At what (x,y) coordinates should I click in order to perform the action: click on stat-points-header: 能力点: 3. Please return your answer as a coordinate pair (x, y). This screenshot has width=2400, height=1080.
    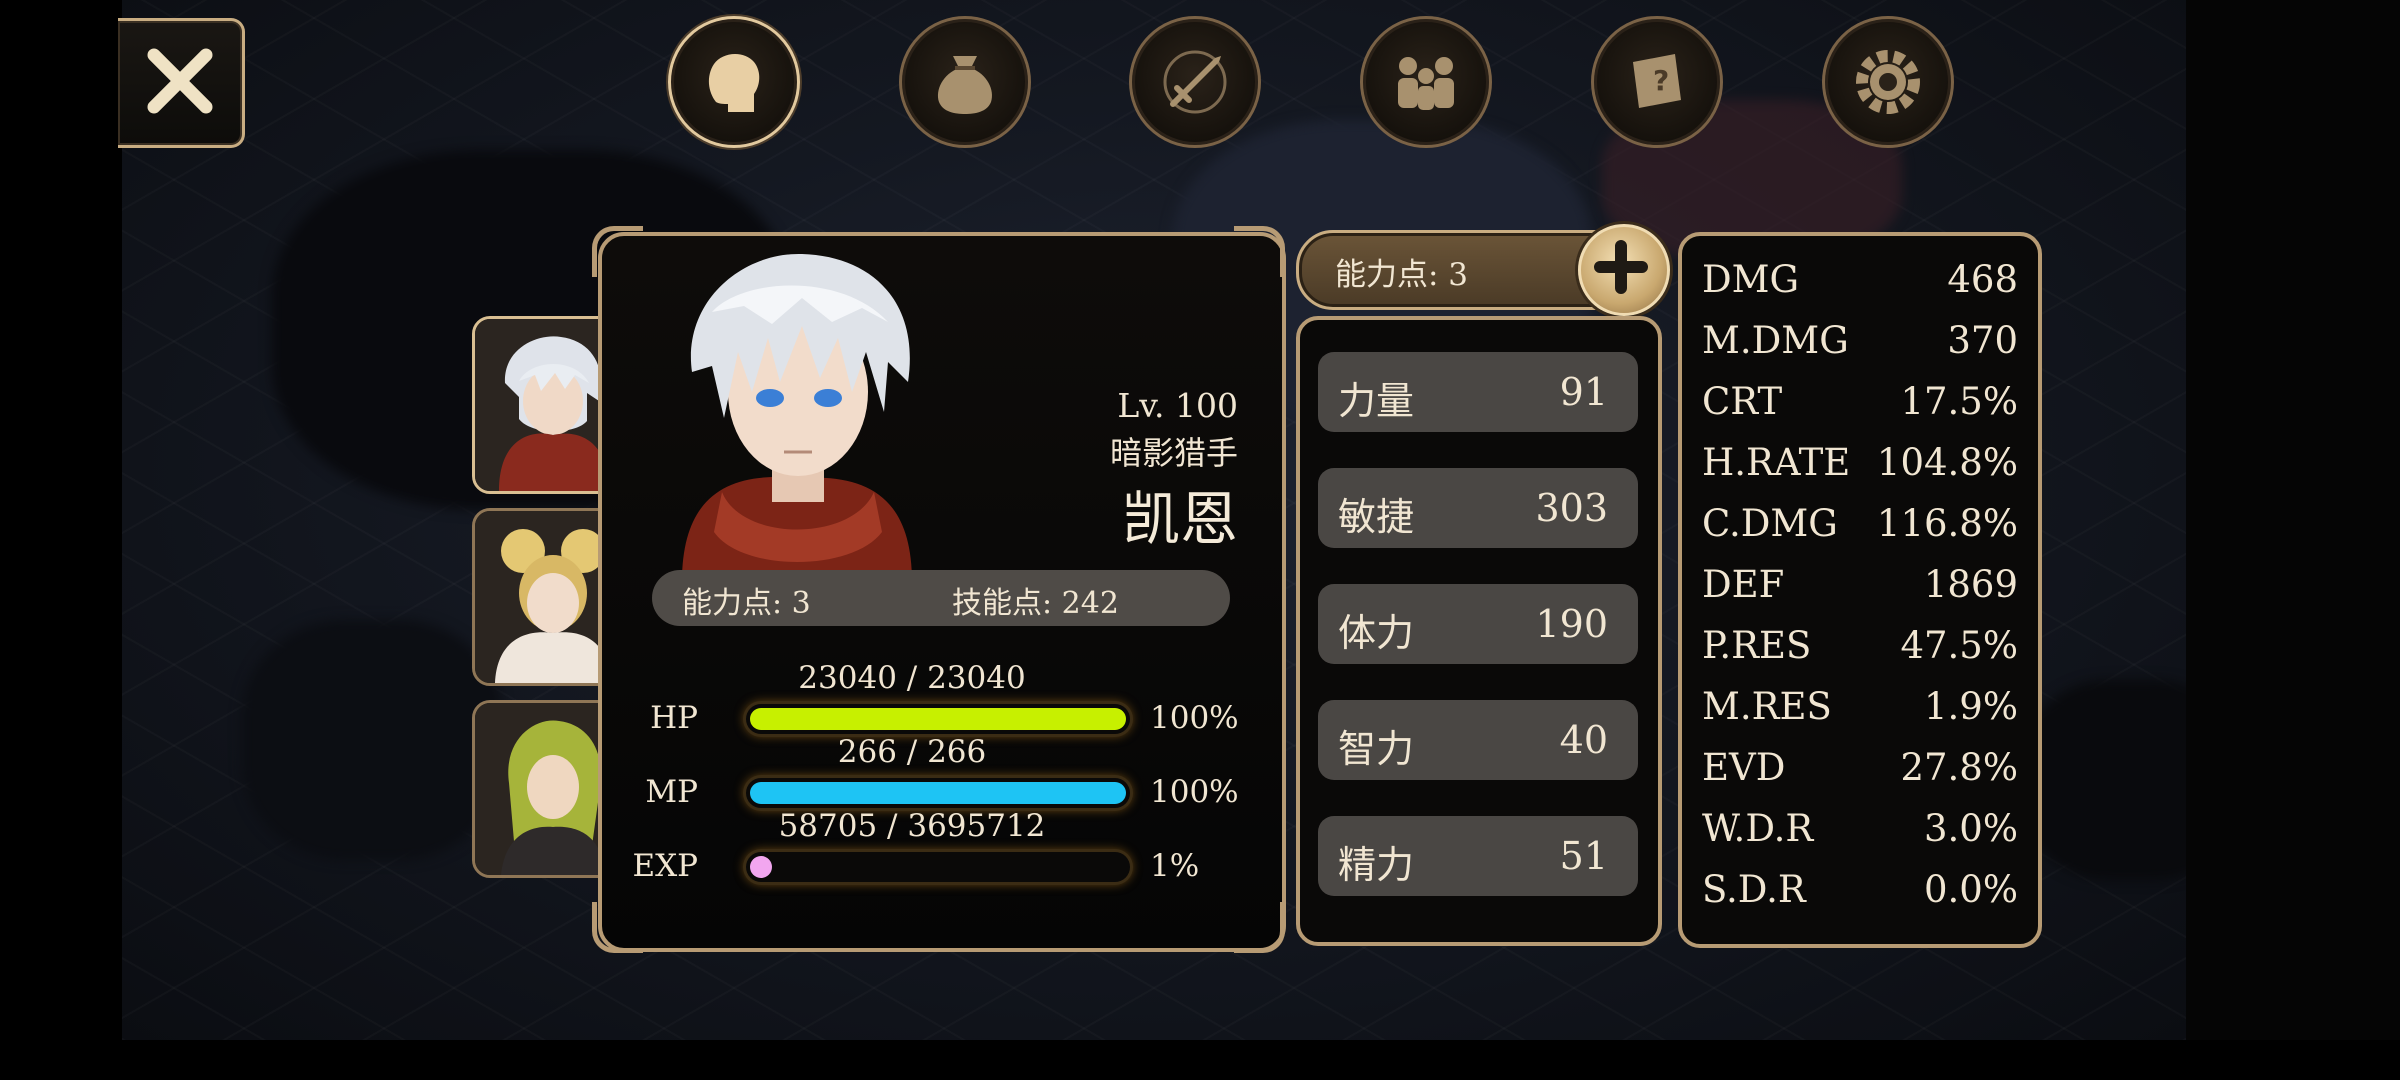
    Looking at the image, I should click on (1459, 270).